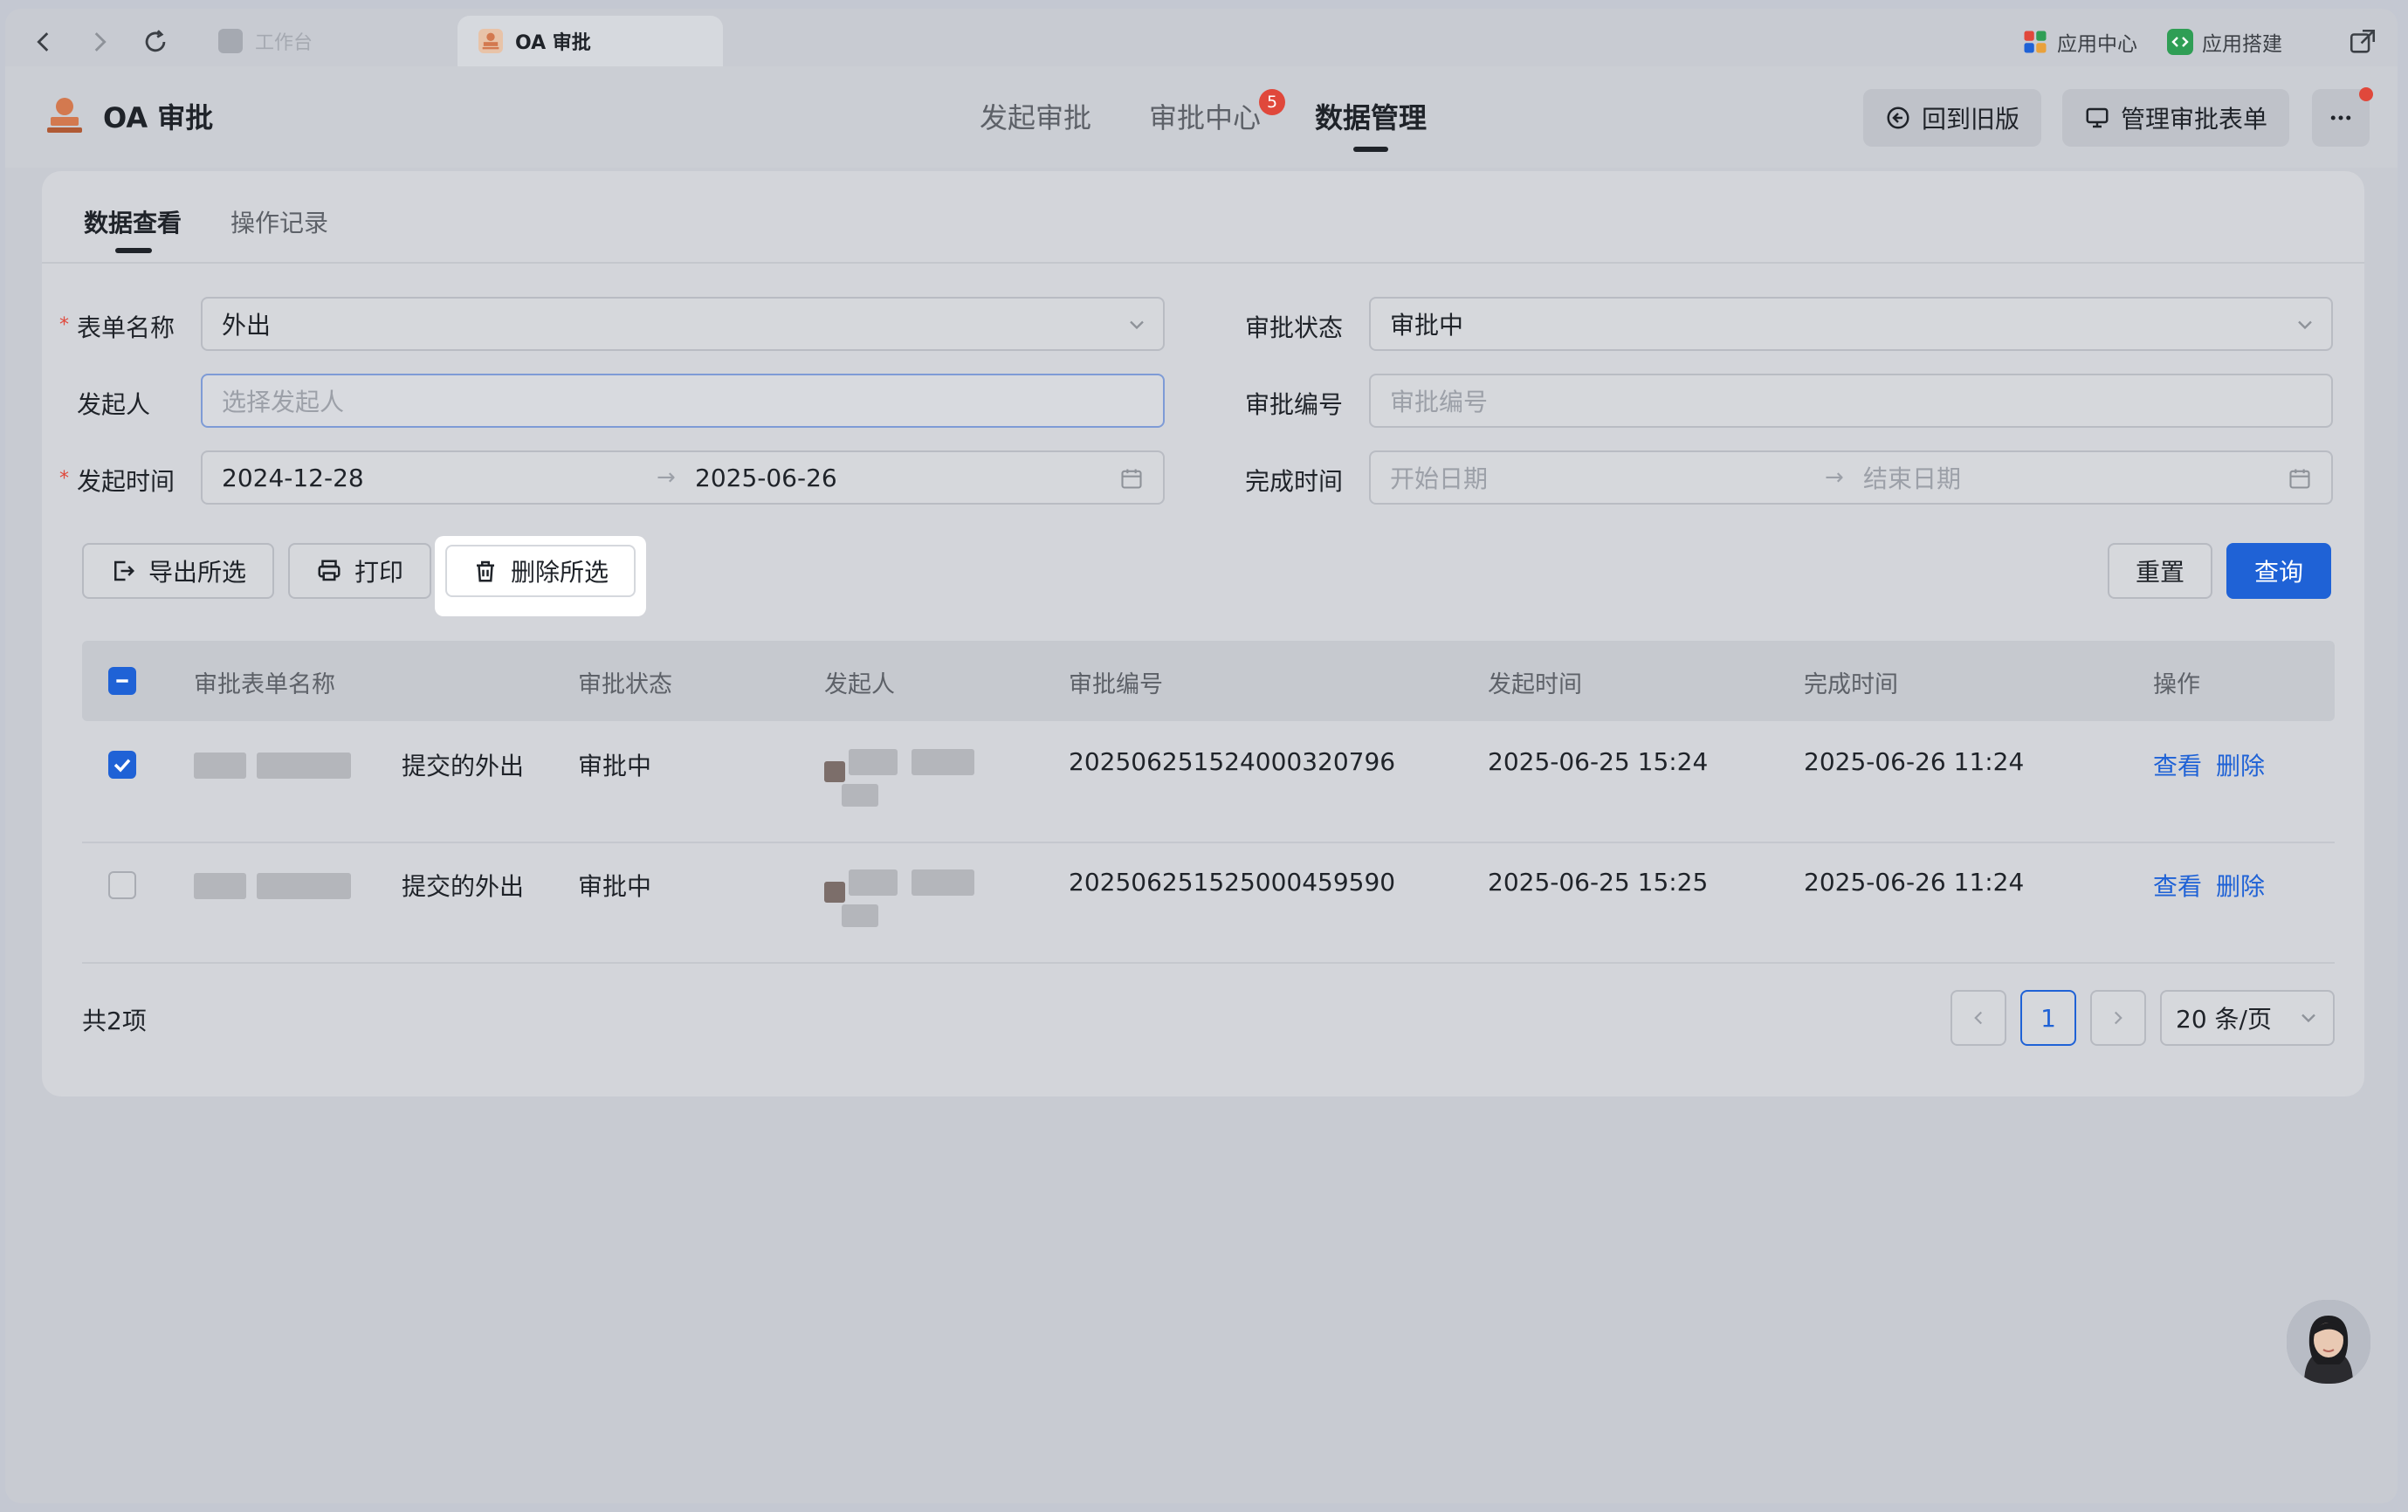  What do you see at coordinates (1205, 116) in the screenshot?
I see `nav-approval-center: 审批中心` at bounding box center [1205, 116].